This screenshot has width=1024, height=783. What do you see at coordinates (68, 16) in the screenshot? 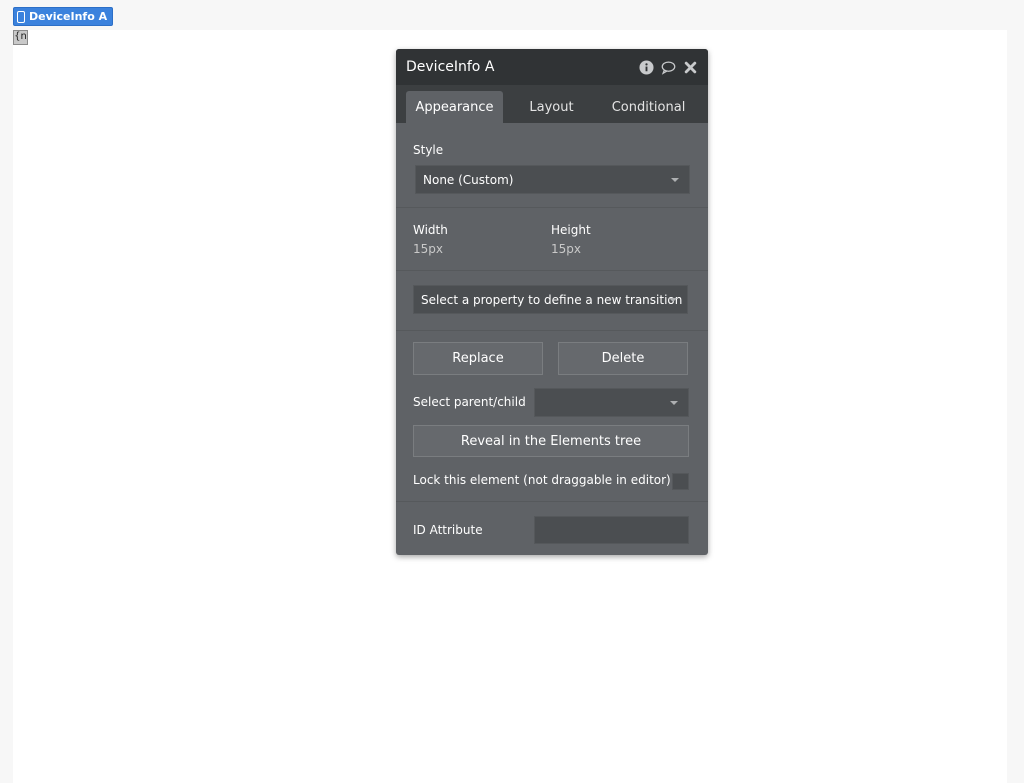
I see `element-tag-label: DeviceInfo A` at bounding box center [68, 16].